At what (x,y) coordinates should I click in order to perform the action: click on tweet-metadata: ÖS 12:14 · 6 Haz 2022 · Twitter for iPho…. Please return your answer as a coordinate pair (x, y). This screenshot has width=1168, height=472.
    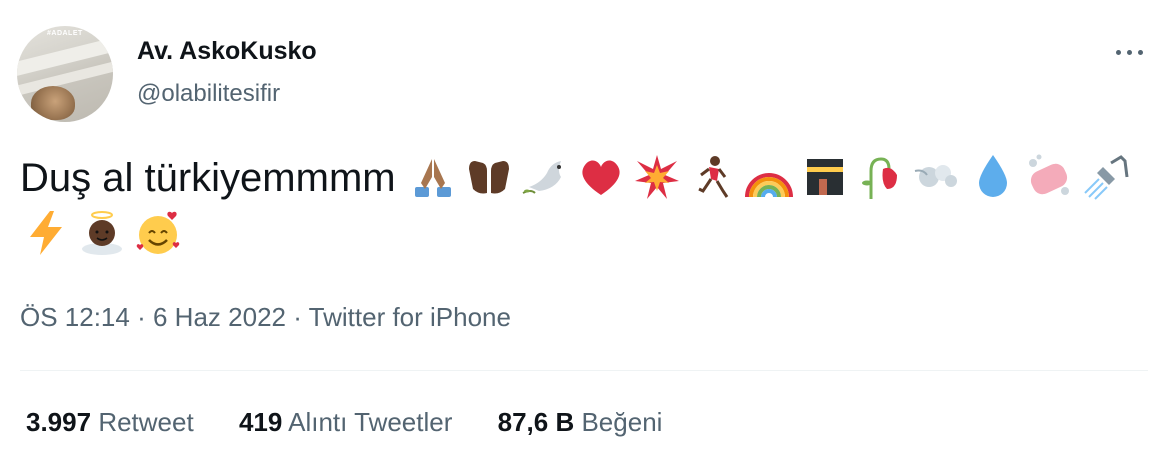
    Looking at the image, I should click on (265, 317).